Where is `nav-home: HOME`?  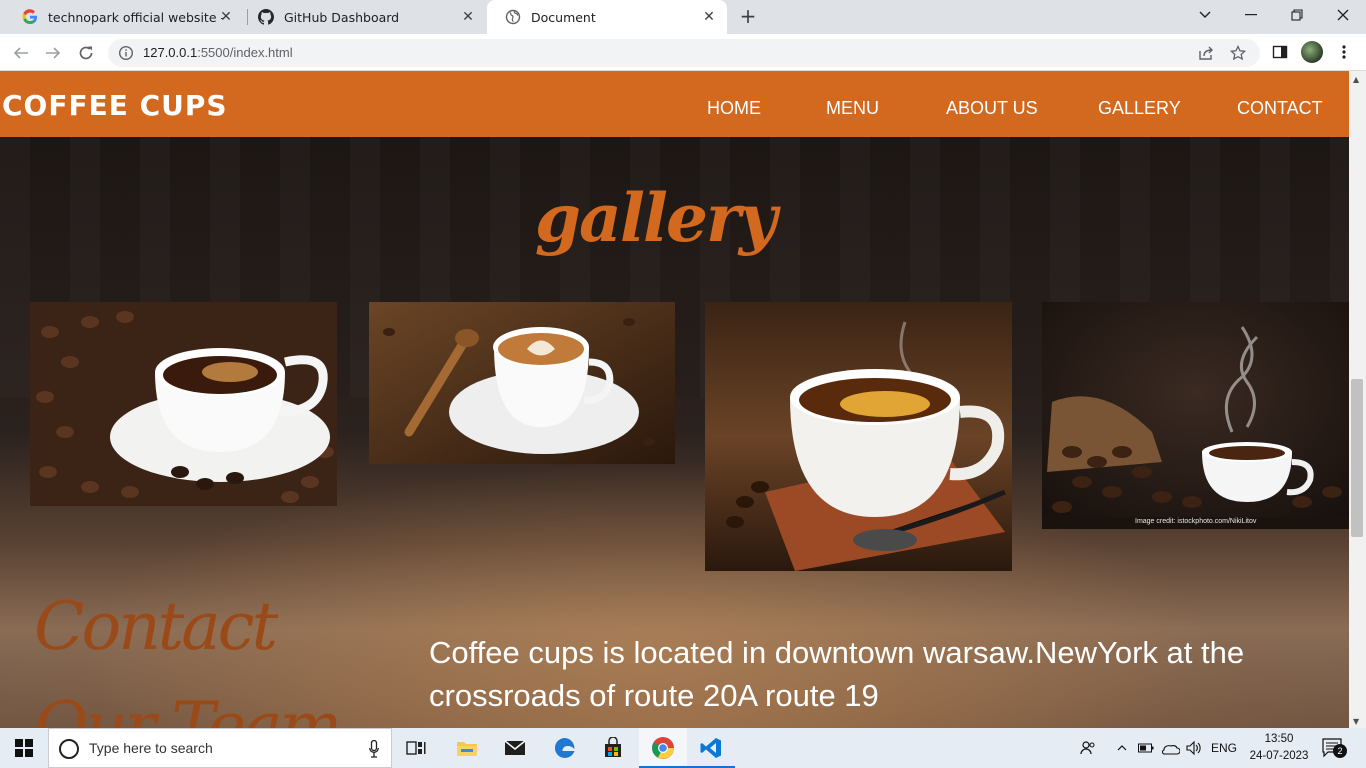 nav-home: HOME is located at coordinates (734, 108).